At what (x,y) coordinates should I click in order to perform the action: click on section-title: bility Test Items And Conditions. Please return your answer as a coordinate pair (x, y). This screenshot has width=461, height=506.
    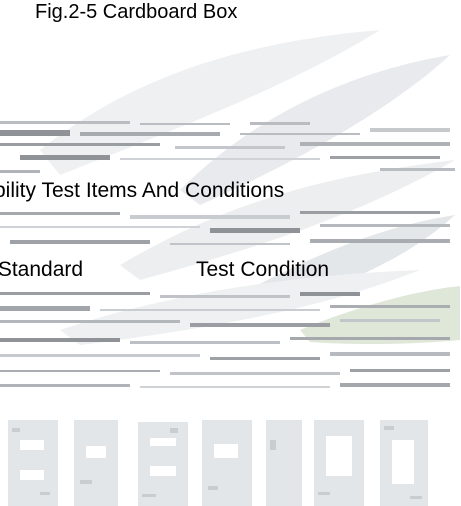
    Looking at the image, I should click on (142, 190).